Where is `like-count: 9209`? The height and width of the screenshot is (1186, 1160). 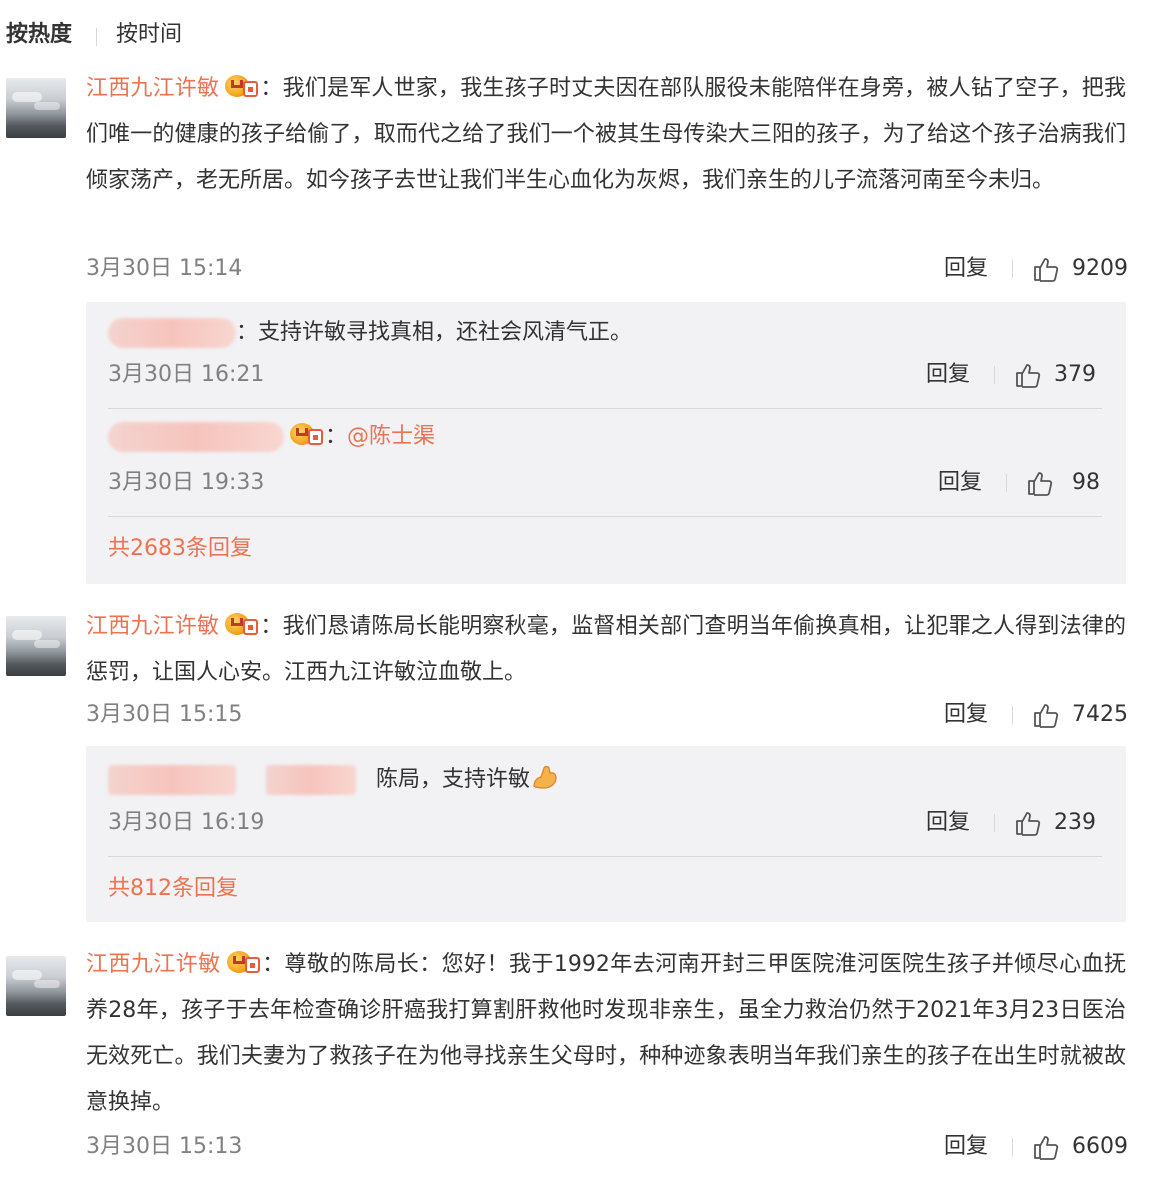
like-count: 9209 is located at coordinates (1100, 269).